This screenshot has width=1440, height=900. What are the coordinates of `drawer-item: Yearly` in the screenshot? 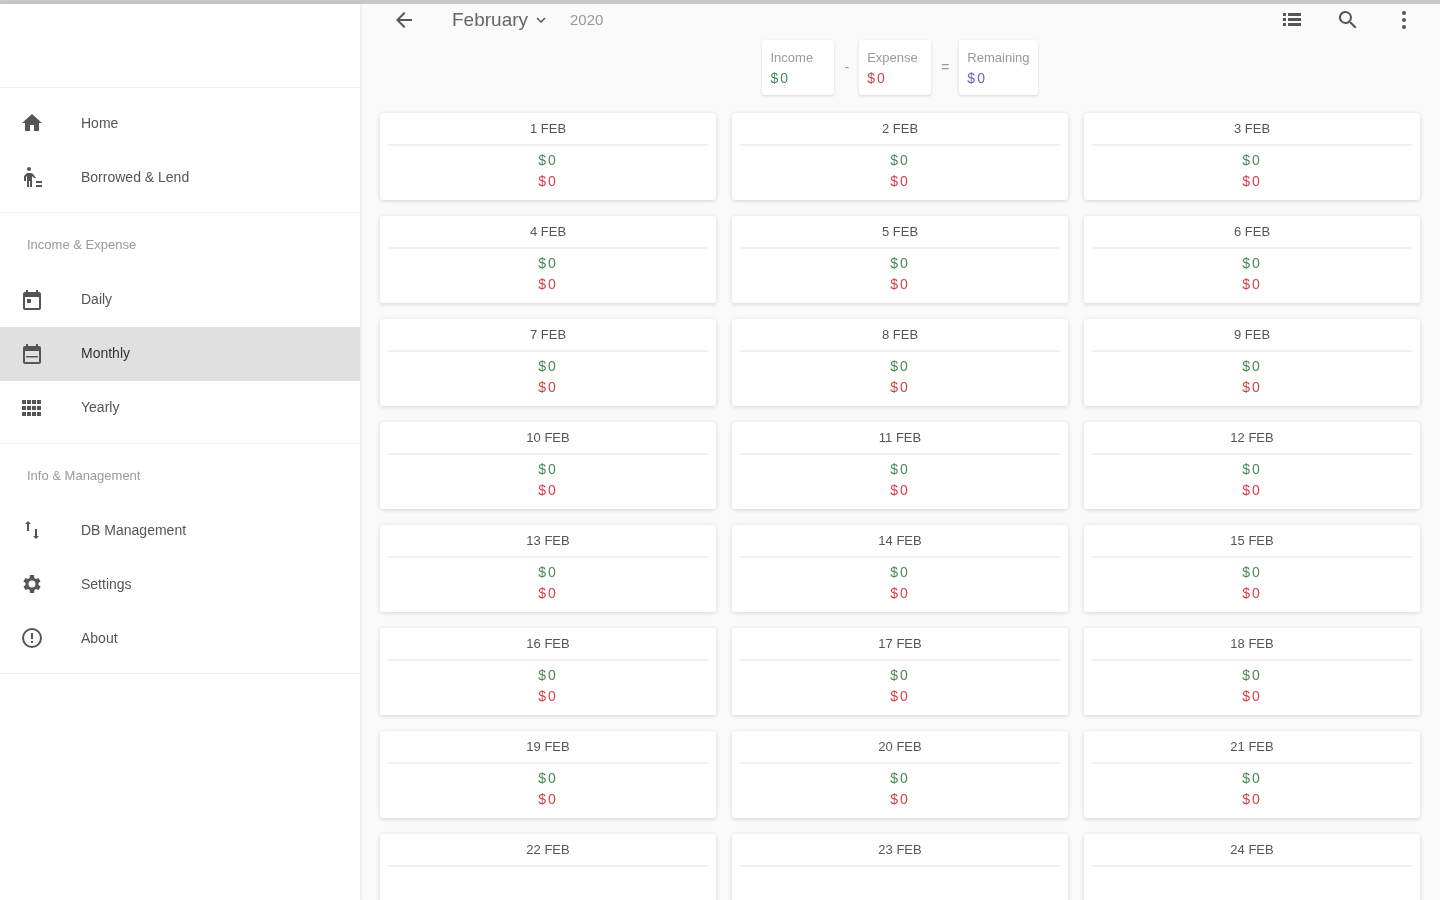 It's located at (180, 407).